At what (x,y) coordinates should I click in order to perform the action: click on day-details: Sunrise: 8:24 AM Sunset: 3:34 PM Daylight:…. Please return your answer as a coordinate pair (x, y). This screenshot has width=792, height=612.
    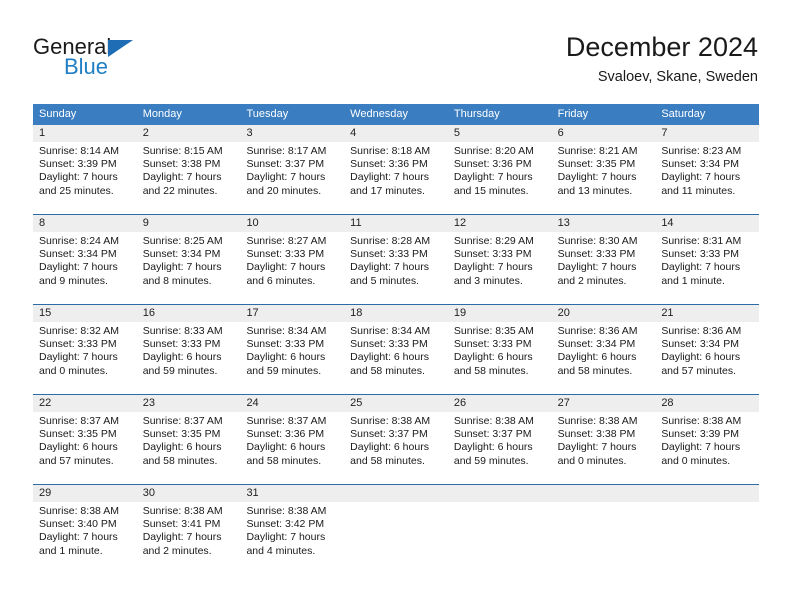
    Looking at the image, I should click on (85, 260).